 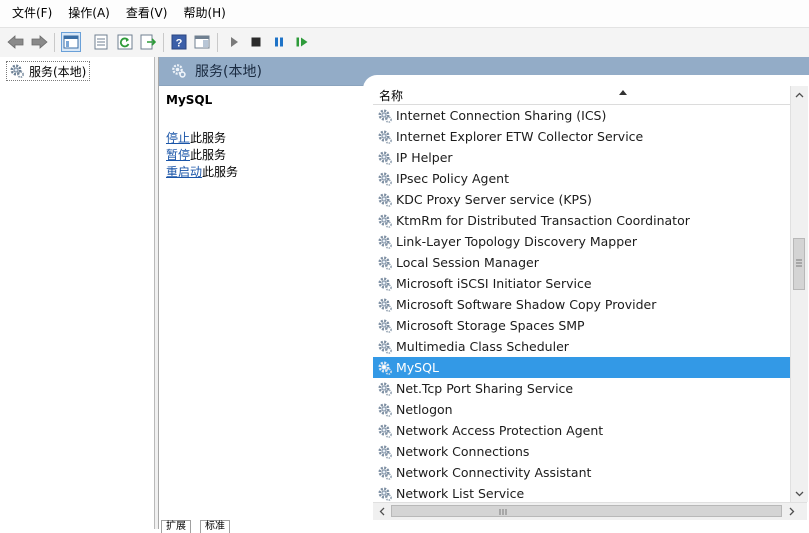 What do you see at coordinates (799, 493) in the screenshot?
I see `scroll-down-button` at bounding box center [799, 493].